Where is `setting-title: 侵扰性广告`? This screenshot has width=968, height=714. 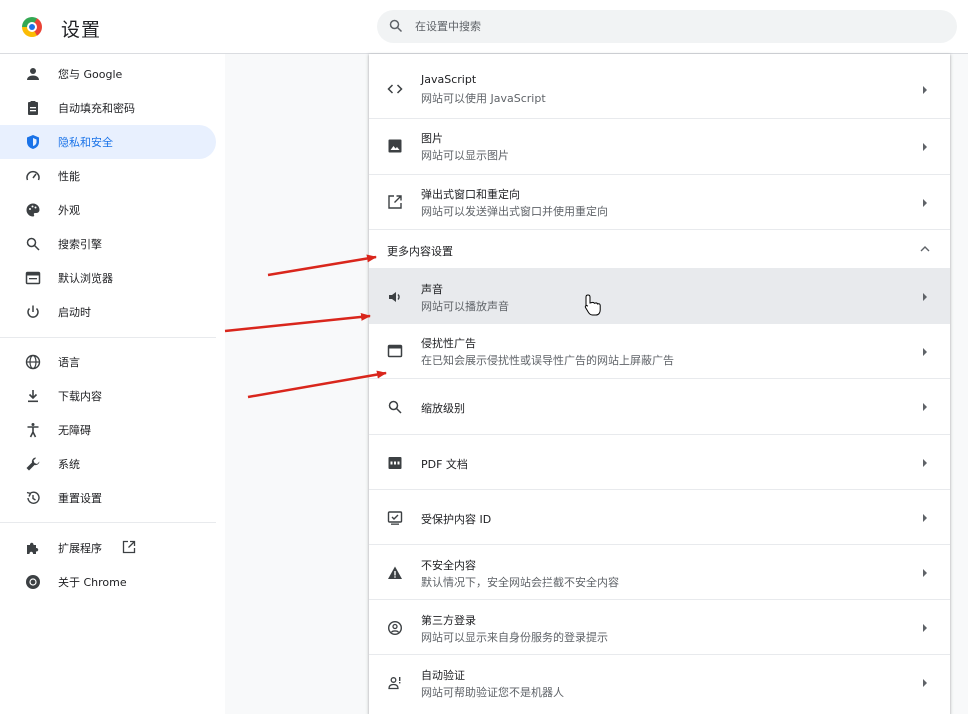
setting-title: 侵扰性广告 is located at coordinates (448, 343).